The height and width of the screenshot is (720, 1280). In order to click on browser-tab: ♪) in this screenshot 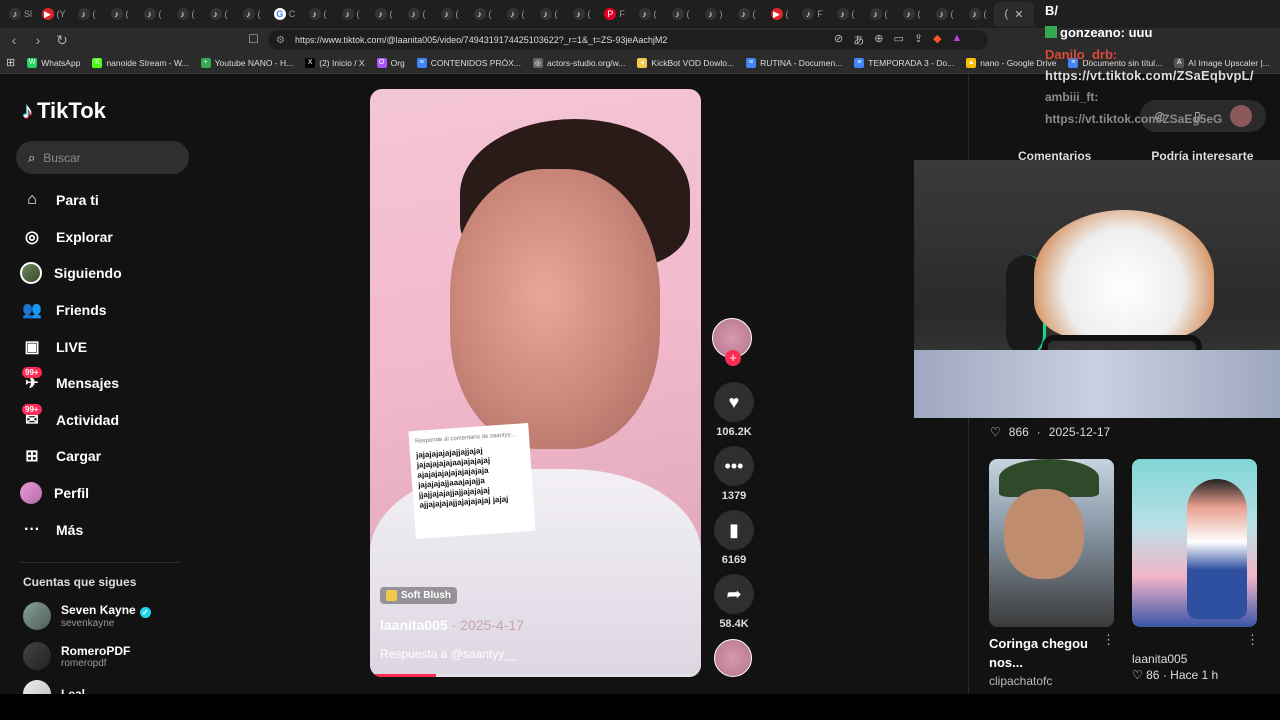, I will do `click(713, 14)`.